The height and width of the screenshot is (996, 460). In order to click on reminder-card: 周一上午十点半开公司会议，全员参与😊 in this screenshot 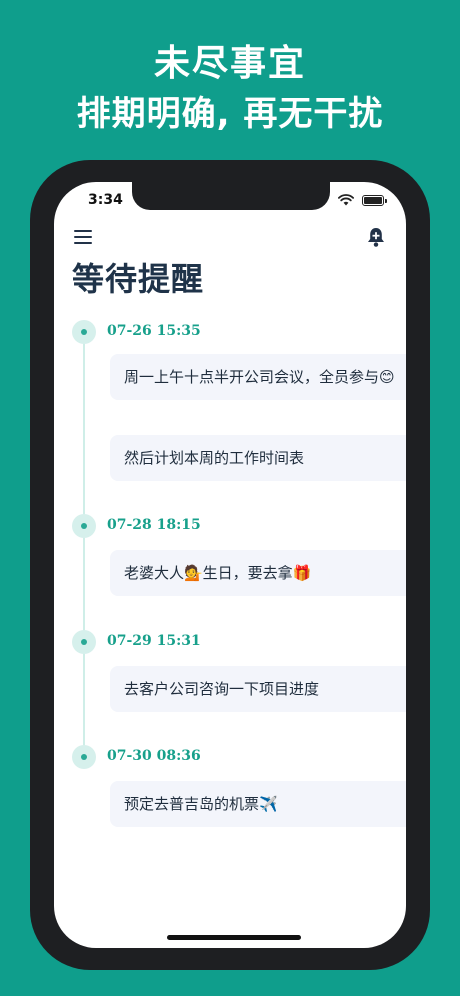, I will do `click(258, 377)`.